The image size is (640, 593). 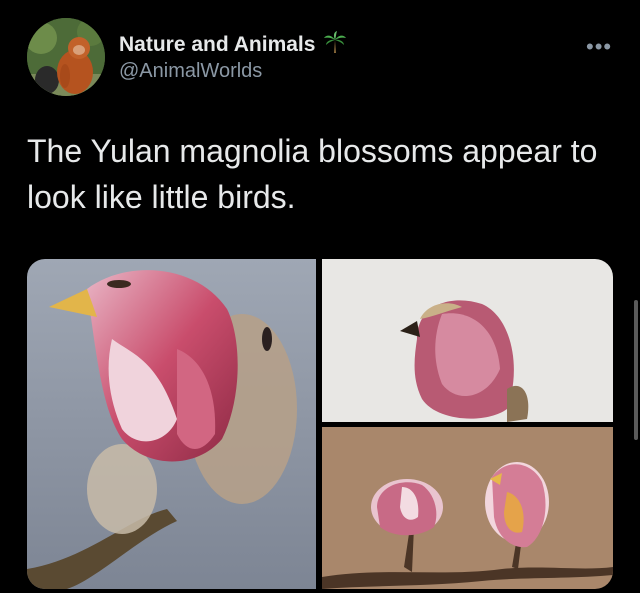 I want to click on photo-bird-flowers-pair, so click(x=467, y=508).